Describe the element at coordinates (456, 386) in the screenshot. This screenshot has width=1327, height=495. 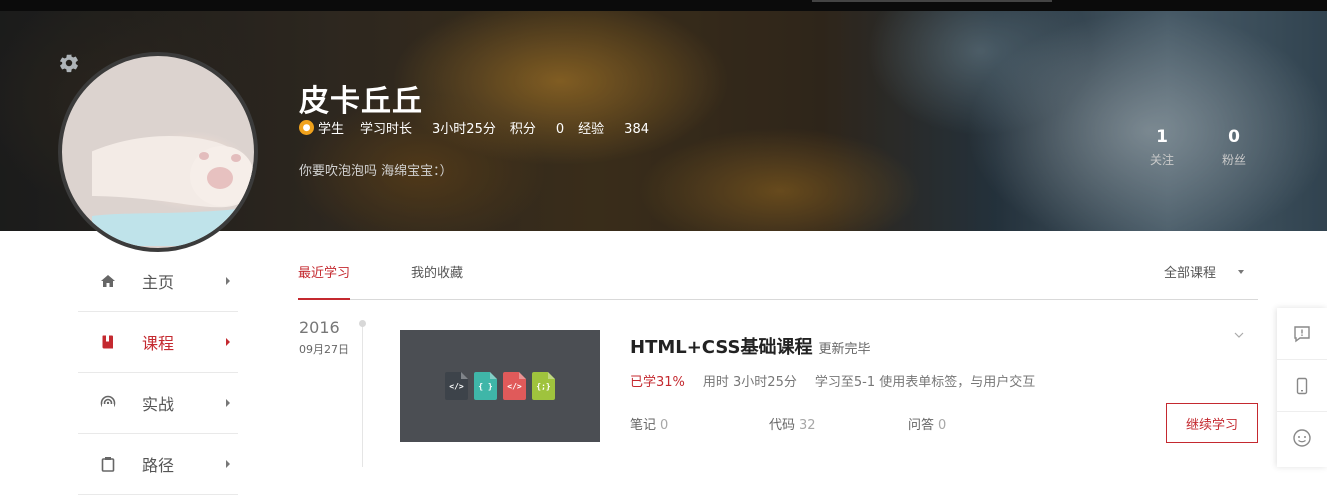
I see `code-file-icon: </>` at that location.